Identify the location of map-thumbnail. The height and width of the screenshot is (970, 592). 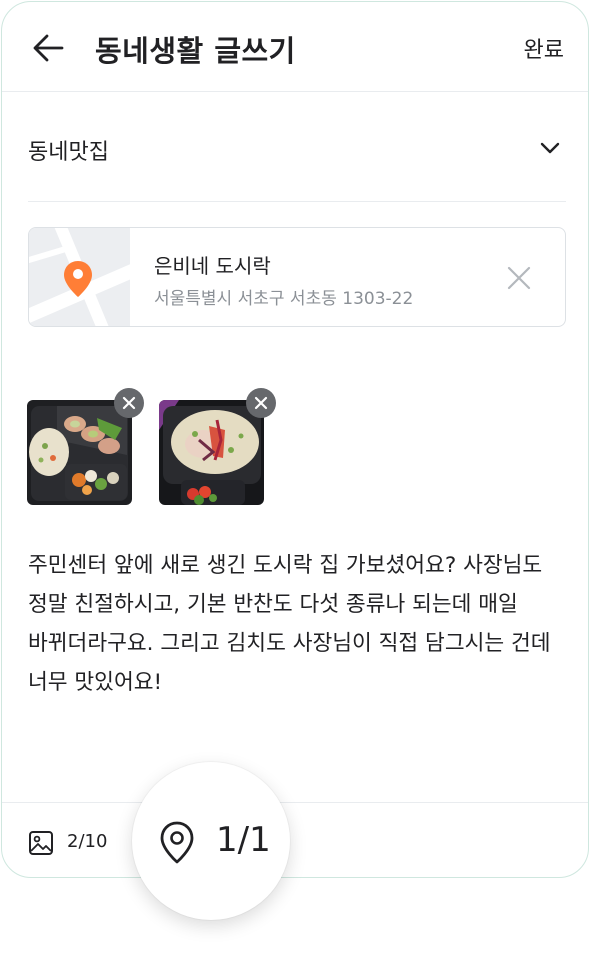
(79, 277).